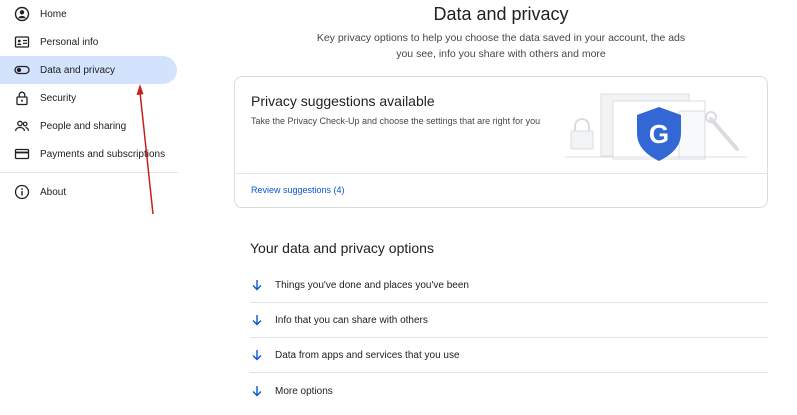 This screenshot has height=415, width=797. I want to click on account-circle-icon, so click(22, 14).